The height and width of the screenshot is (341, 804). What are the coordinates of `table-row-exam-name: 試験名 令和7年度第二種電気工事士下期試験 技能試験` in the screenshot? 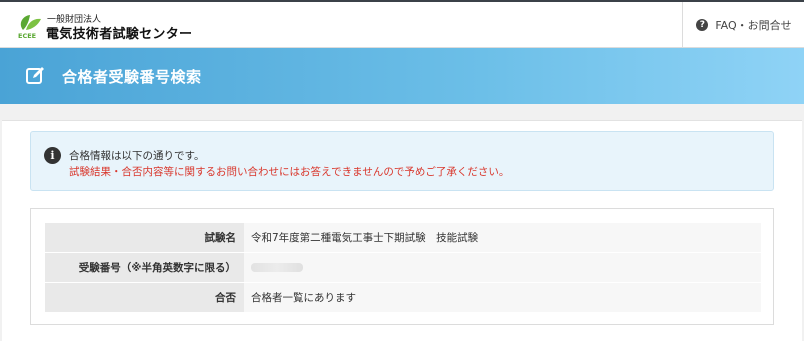 It's located at (403, 238).